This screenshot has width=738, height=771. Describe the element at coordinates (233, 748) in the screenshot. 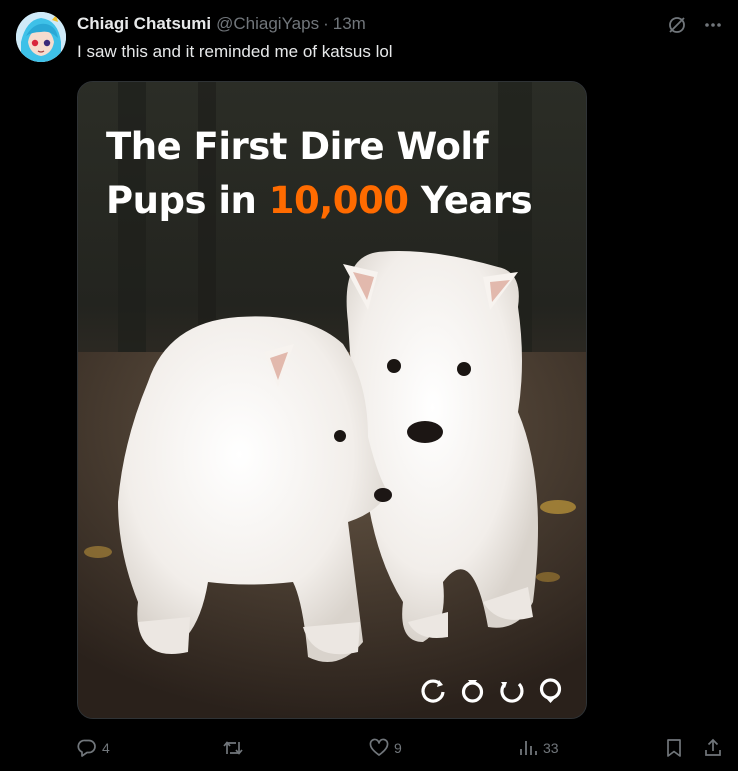

I see `retweet-icon` at that location.